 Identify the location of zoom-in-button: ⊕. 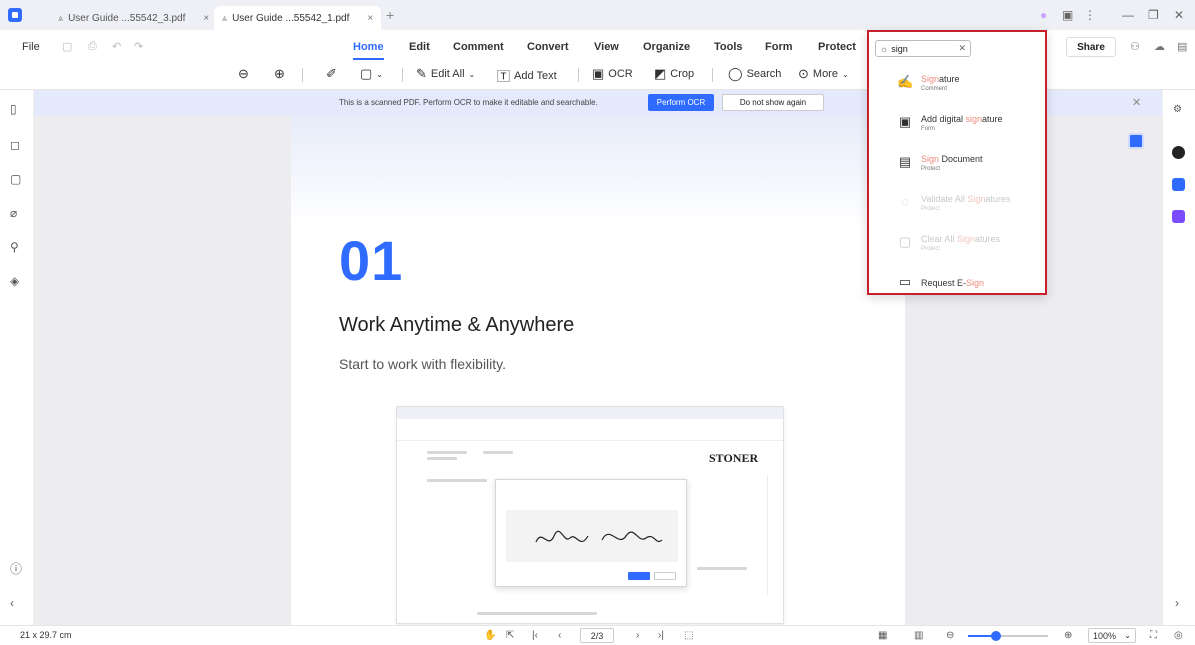
(279, 74).